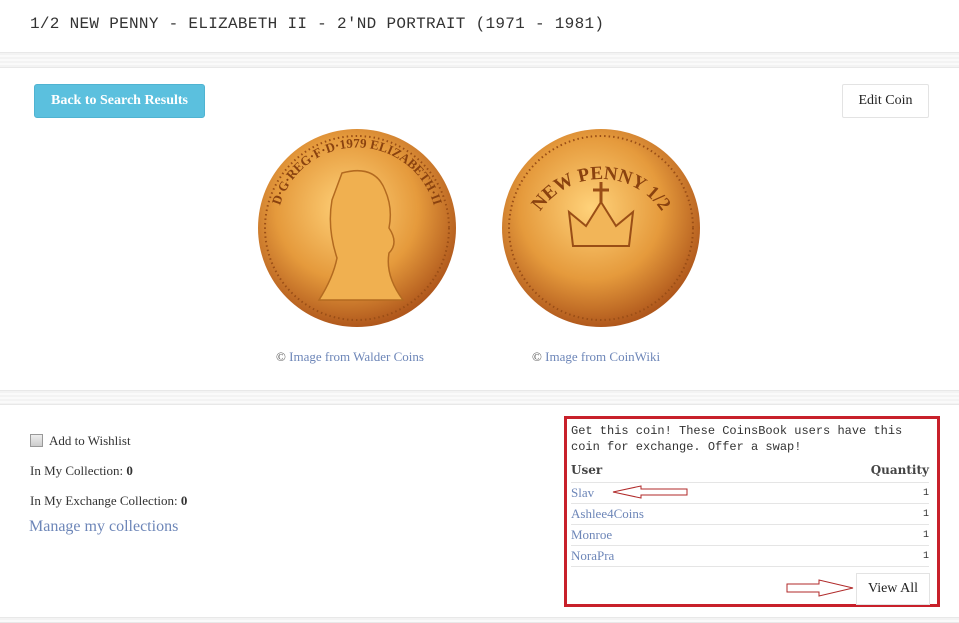 Image resolution: width=959 pixels, height=623 pixels. Describe the element at coordinates (750, 473) in the screenshot. I see `exchange-table-header: User Quantity` at that location.